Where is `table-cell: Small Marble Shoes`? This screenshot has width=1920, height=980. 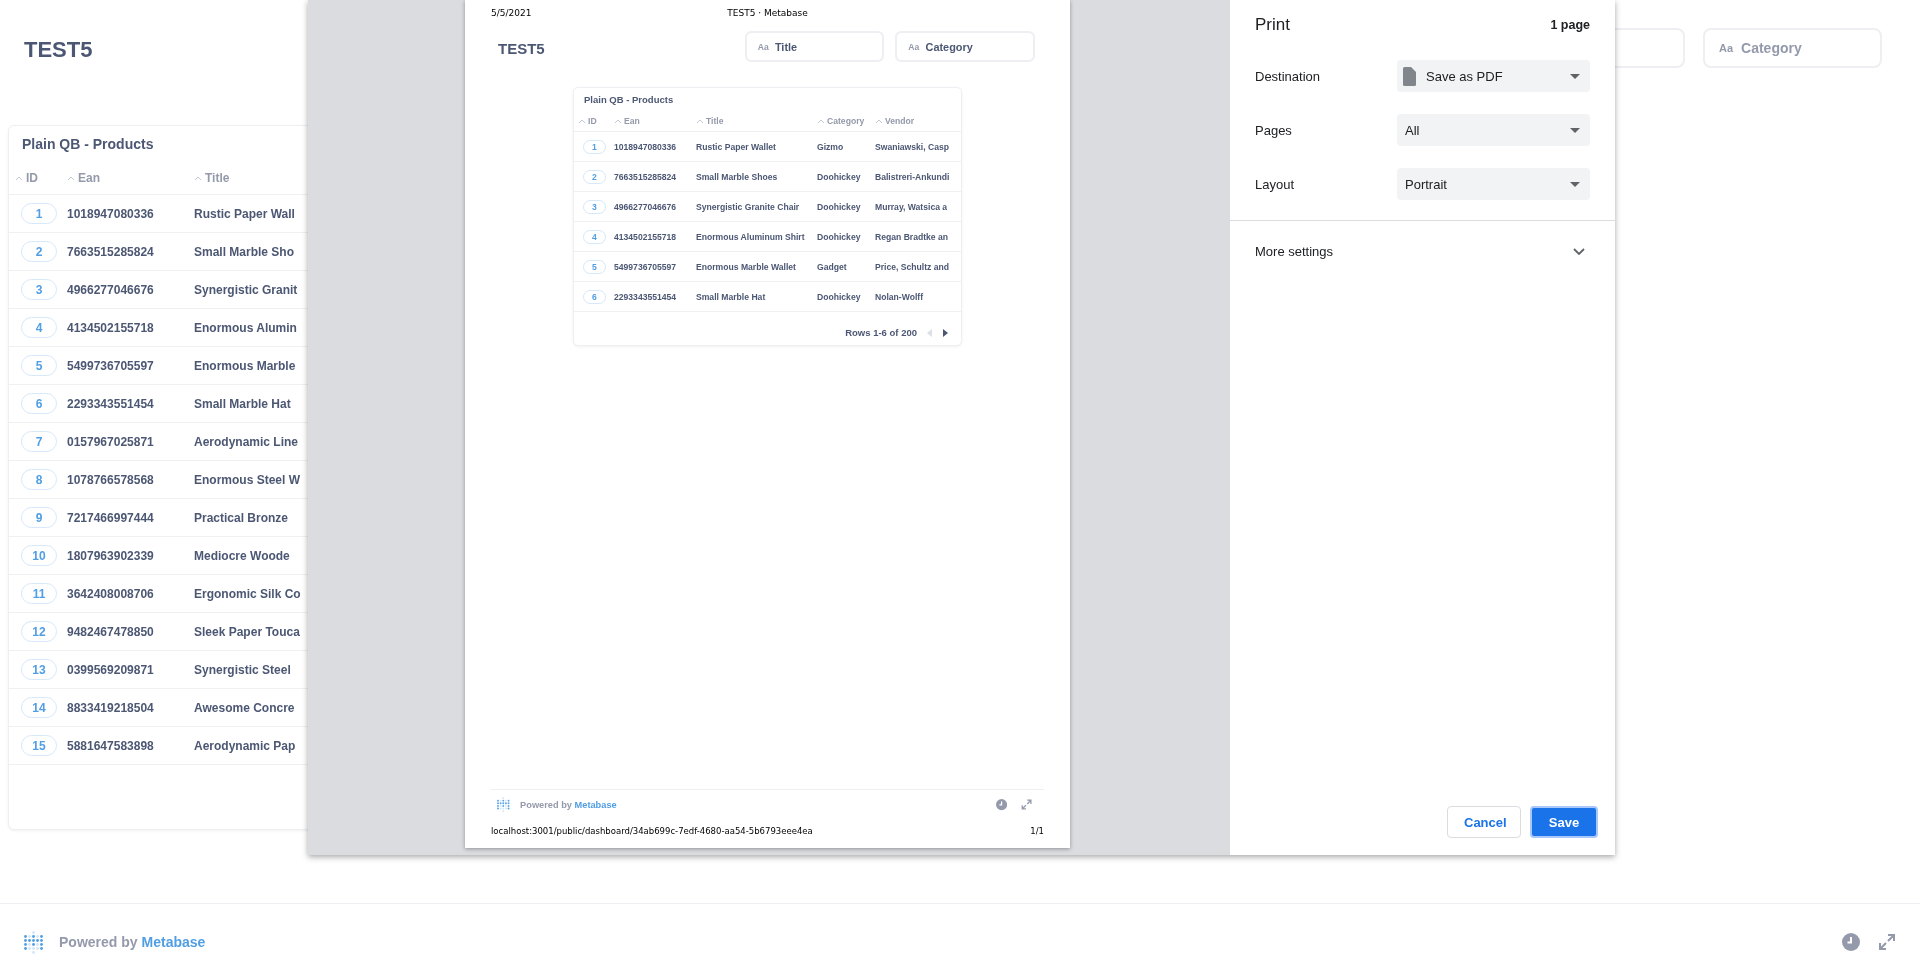
table-cell: Small Marble Shoes is located at coordinates (737, 176).